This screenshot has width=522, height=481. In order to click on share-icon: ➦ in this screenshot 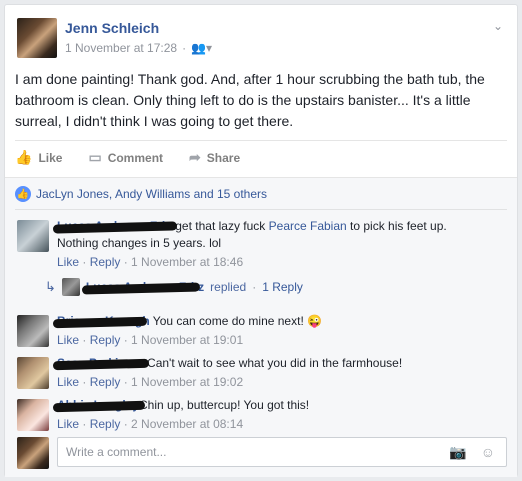, I will do `click(195, 157)`.